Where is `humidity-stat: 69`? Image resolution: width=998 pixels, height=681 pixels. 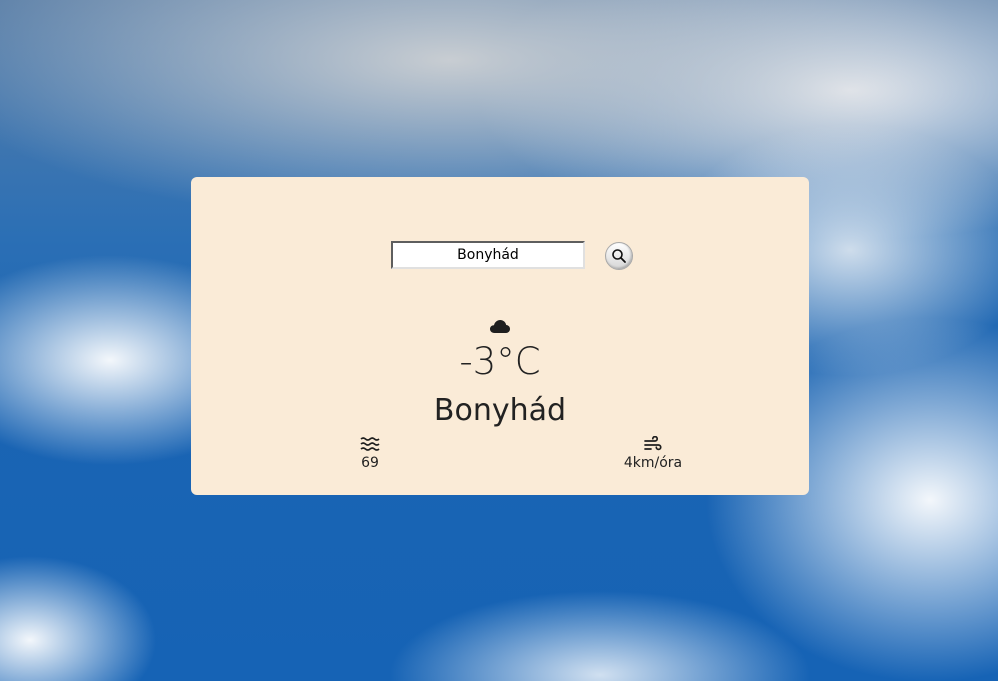
humidity-stat: 69 is located at coordinates (370, 453).